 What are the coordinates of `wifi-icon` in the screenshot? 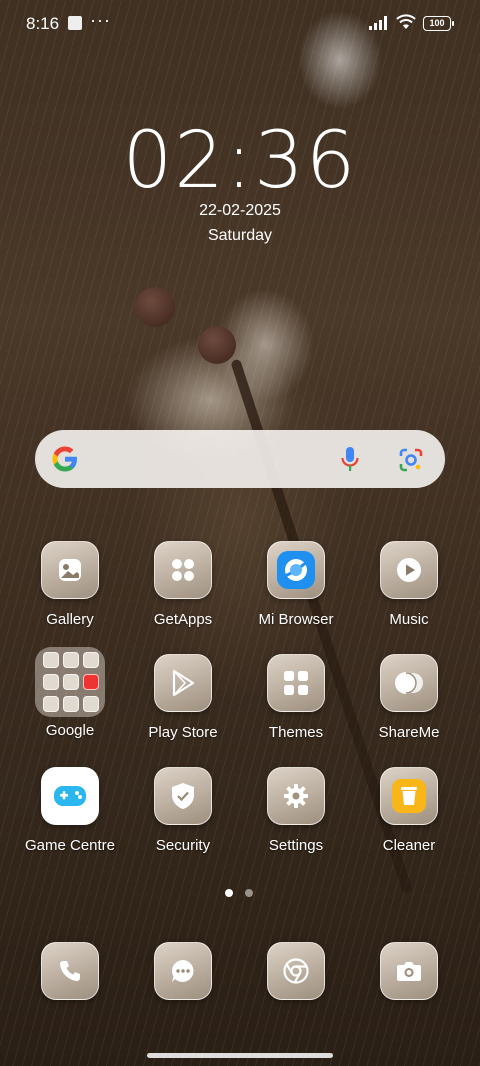 It's located at (406, 21).